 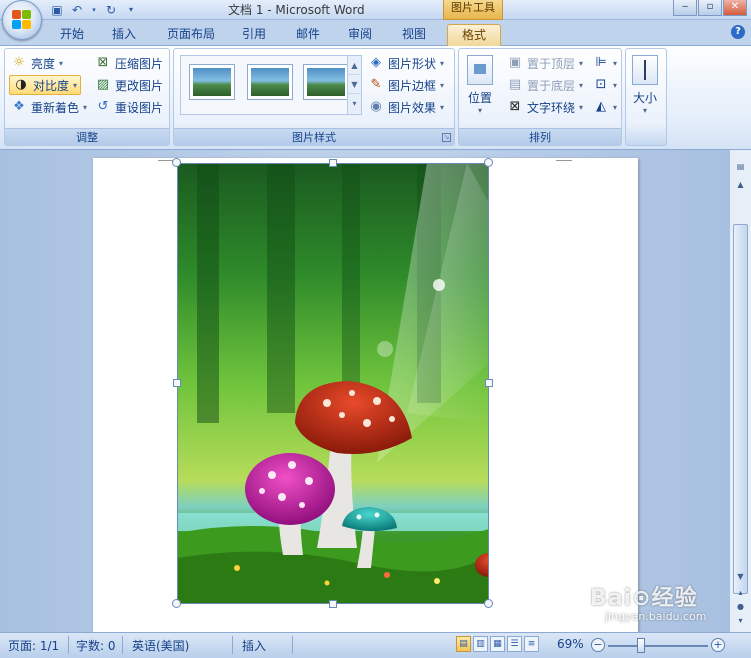 What do you see at coordinates (43, 63) in the screenshot?
I see `brightness-label: 亮度` at bounding box center [43, 63].